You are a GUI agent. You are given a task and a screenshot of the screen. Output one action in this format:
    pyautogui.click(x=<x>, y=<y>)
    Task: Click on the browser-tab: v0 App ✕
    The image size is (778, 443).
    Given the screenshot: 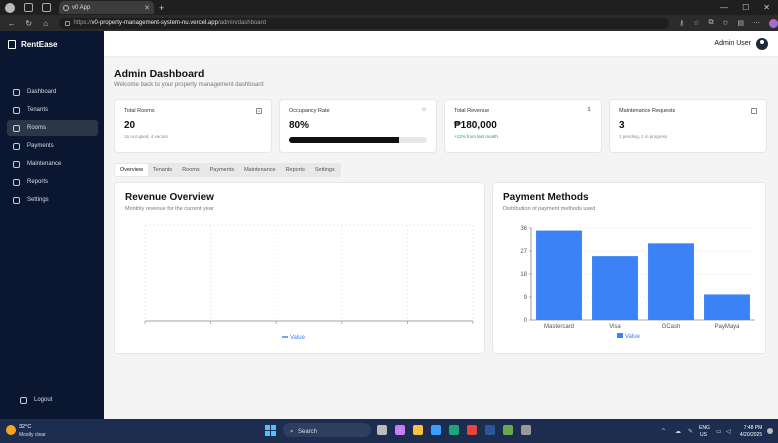 What is the action you would take?
    pyautogui.click(x=106, y=7)
    